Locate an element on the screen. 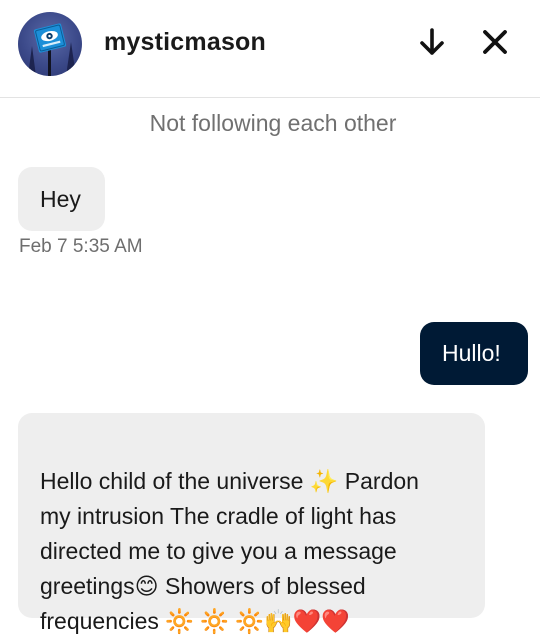 The height and width of the screenshot is (639, 540). message-text: Hullo! is located at coordinates (471, 353).